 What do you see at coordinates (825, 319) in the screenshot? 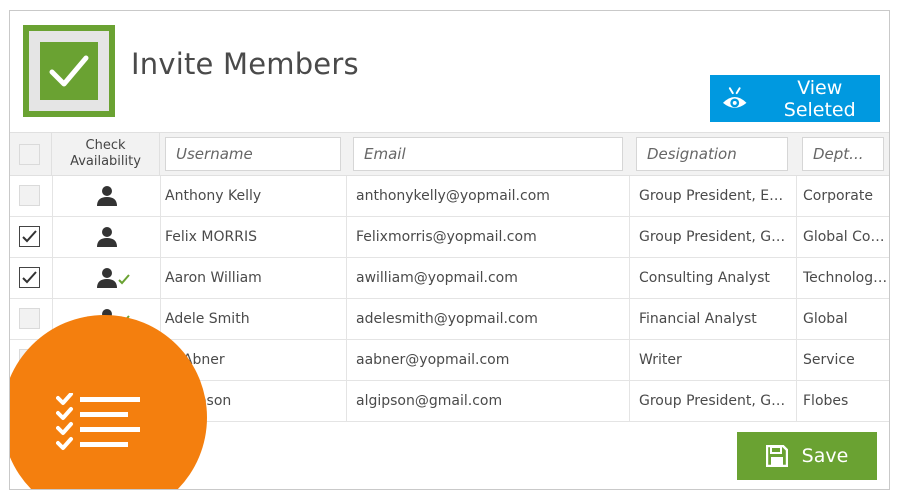
I see `department-cell: Global` at bounding box center [825, 319].